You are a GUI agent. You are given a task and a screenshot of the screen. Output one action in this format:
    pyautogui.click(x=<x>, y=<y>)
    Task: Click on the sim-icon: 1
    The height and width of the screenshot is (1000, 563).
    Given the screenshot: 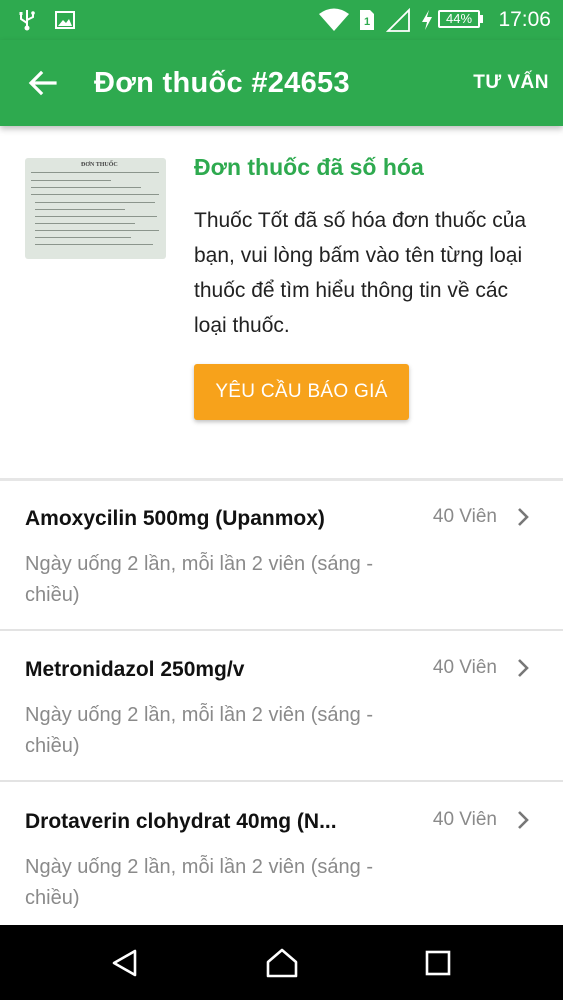 What is the action you would take?
    pyautogui.click(x=367, y=20)
    